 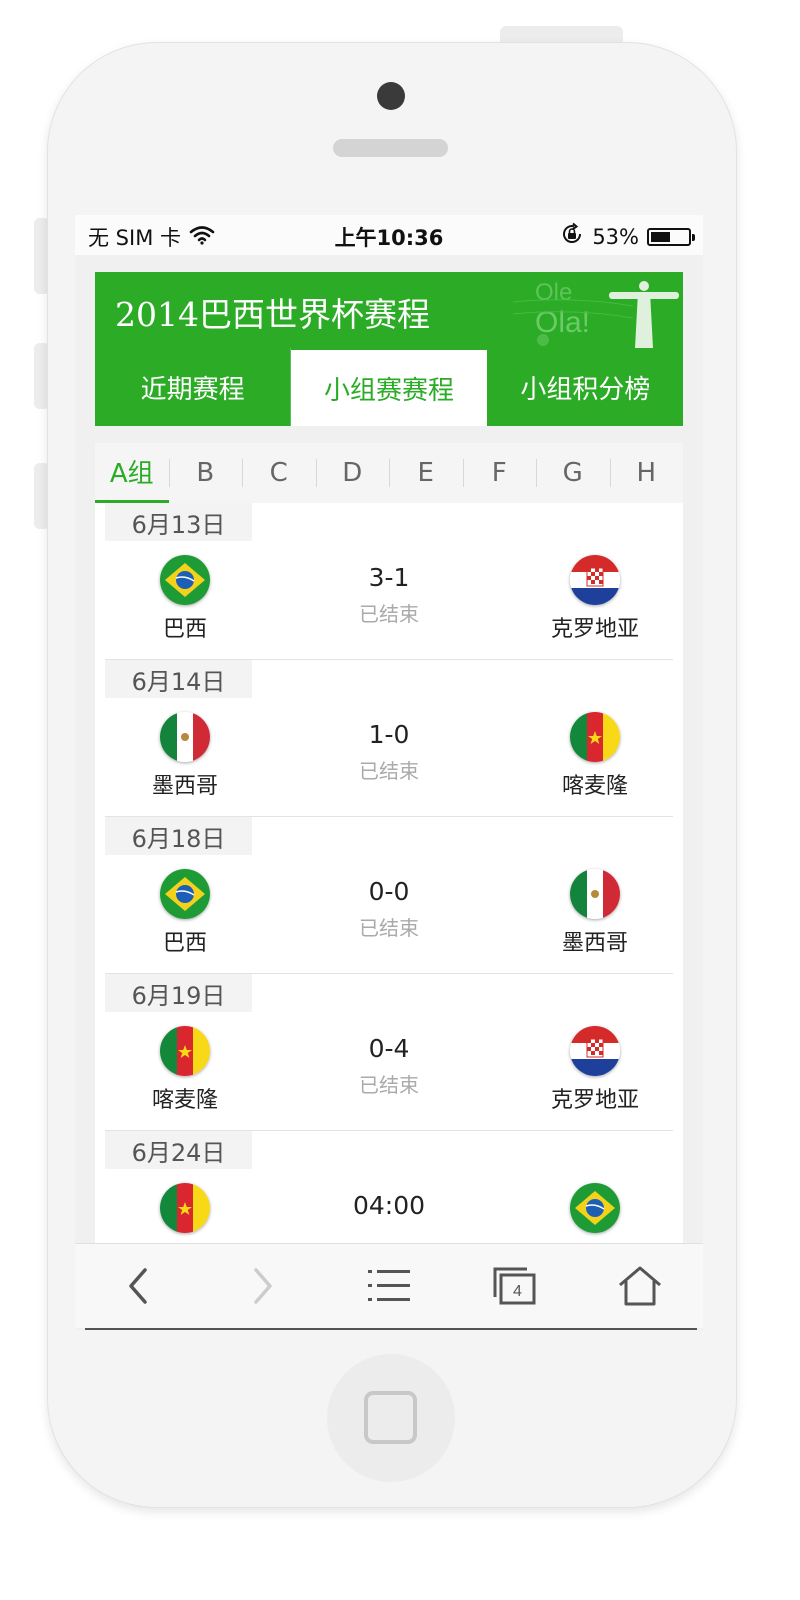 What do you see at coordinates (426, 473) in the screenshot?
I see `group-tab-e: E` at bounding box center [426, 473].